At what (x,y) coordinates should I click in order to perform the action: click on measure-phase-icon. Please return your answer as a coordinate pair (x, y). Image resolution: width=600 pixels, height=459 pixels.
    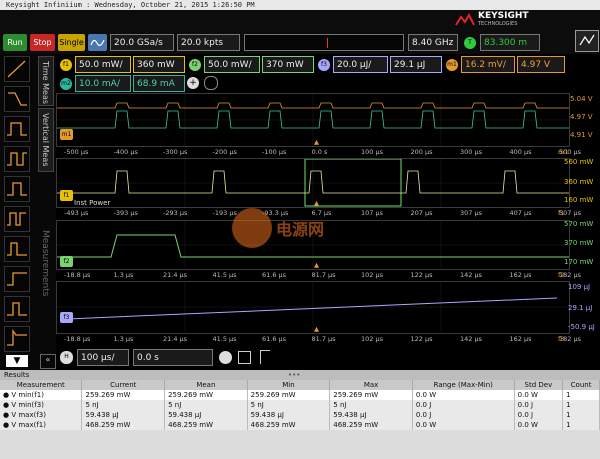
    Looking at the image, I should click on (17, 309).